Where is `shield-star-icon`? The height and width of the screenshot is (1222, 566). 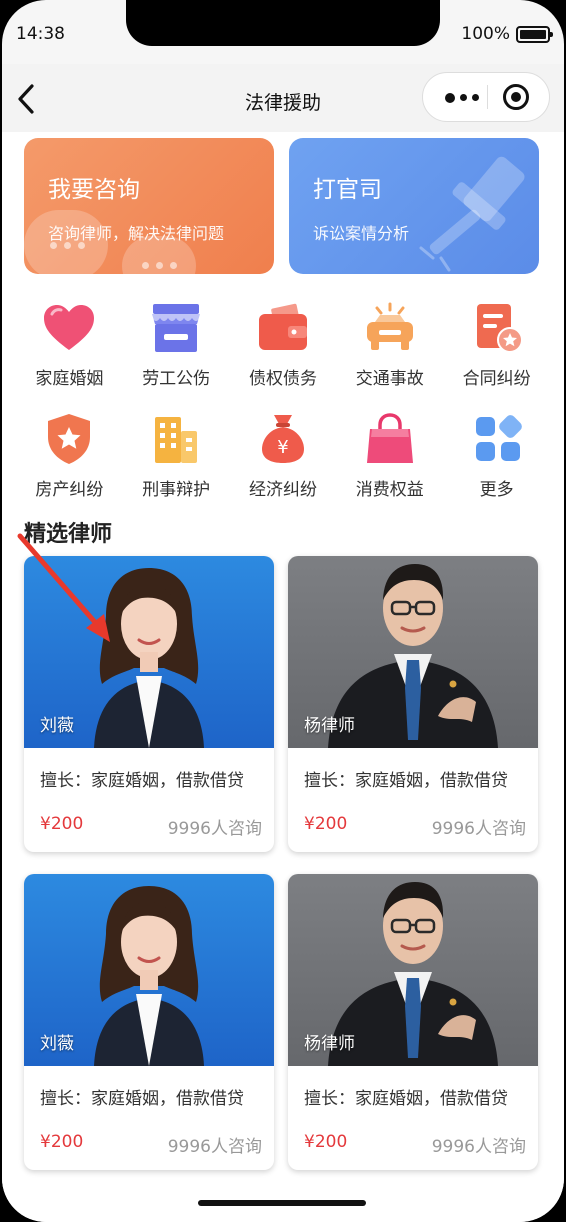 shield-star-icon is located at coordinates (69, 439).